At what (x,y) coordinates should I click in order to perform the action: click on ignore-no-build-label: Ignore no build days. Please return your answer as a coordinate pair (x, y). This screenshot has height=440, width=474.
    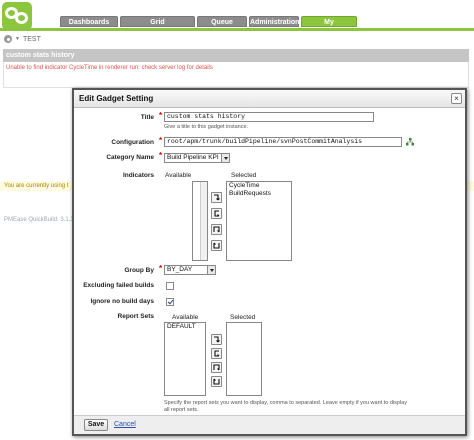
    Looking at the image, I should click on (122, 301).